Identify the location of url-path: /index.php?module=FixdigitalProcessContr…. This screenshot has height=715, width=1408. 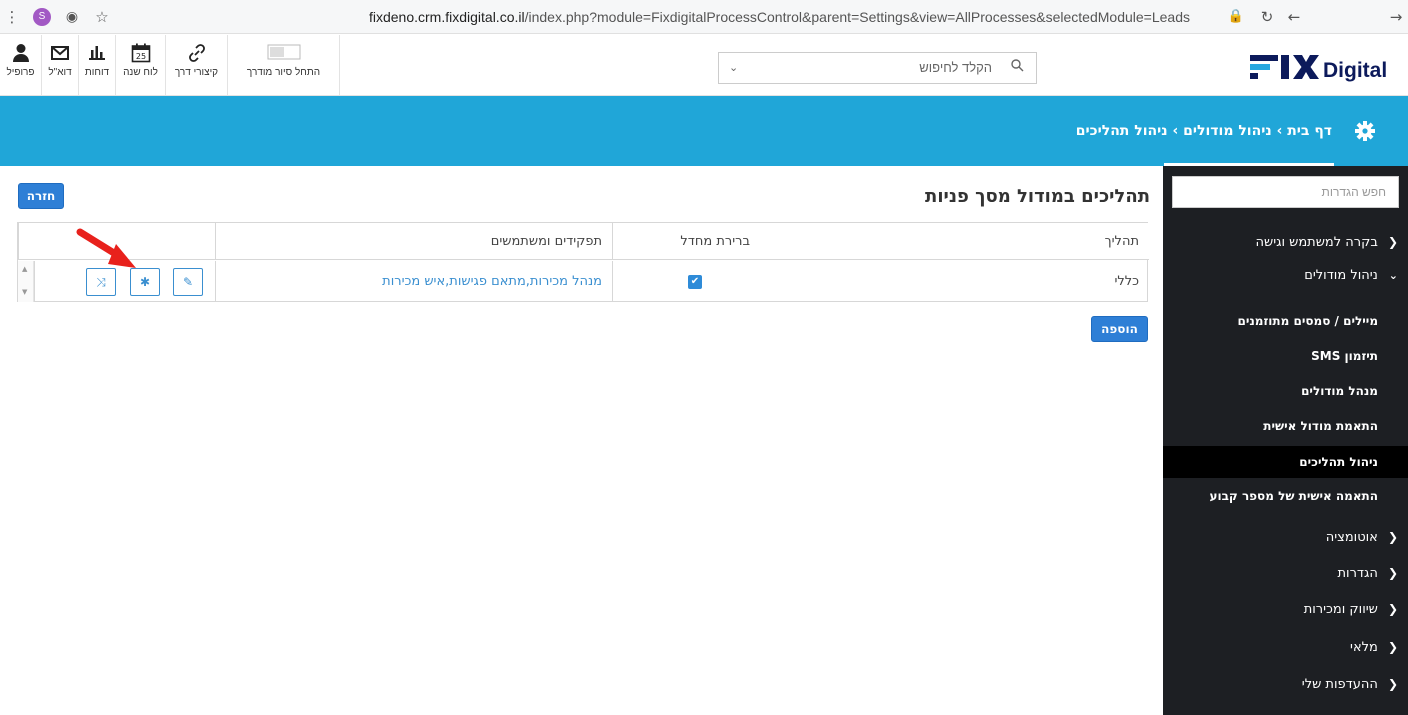
(857, 17).